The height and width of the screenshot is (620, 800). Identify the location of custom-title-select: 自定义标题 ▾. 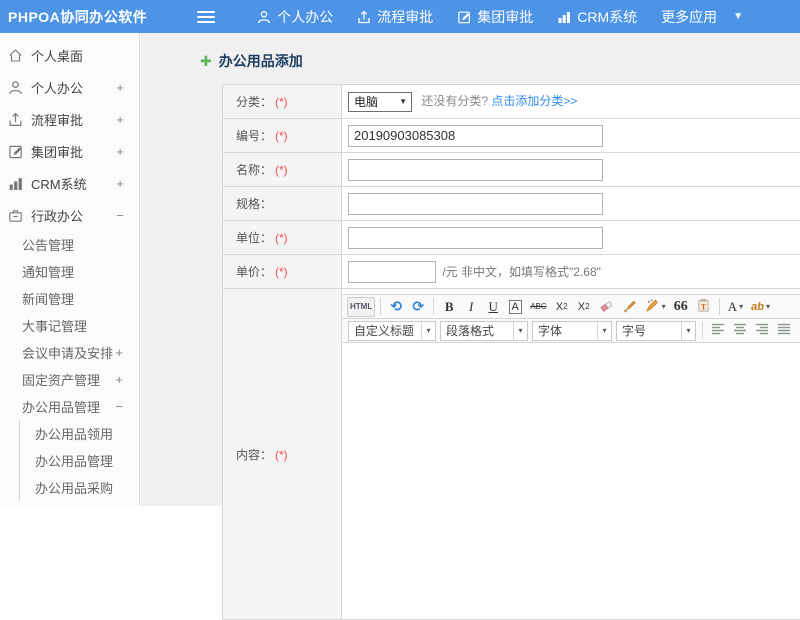
(392, 331).